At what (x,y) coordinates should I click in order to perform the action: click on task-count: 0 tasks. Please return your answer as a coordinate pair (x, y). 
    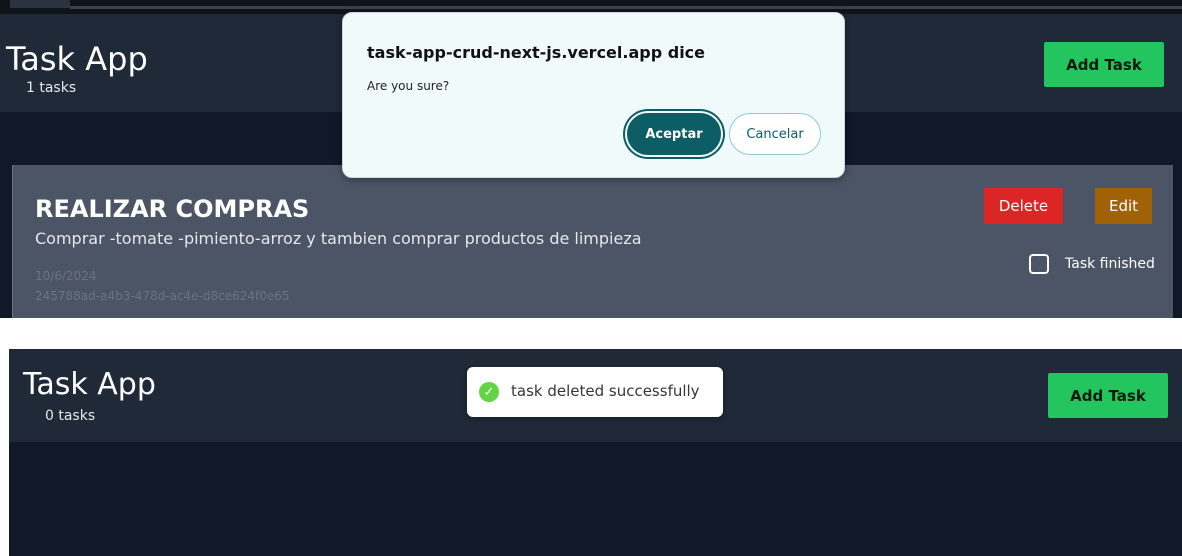
    Looking at the image, I should click on (70, 416).